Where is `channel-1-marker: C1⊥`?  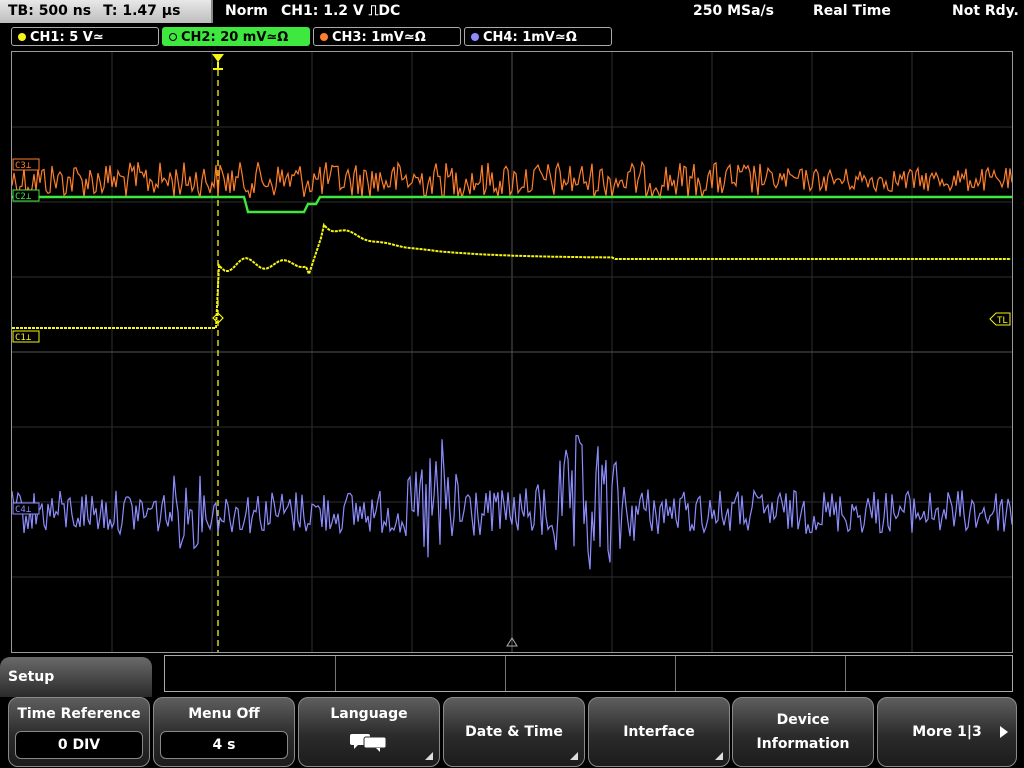
channel-1-marker: C1⊥ is located at coordinates (26, 336).